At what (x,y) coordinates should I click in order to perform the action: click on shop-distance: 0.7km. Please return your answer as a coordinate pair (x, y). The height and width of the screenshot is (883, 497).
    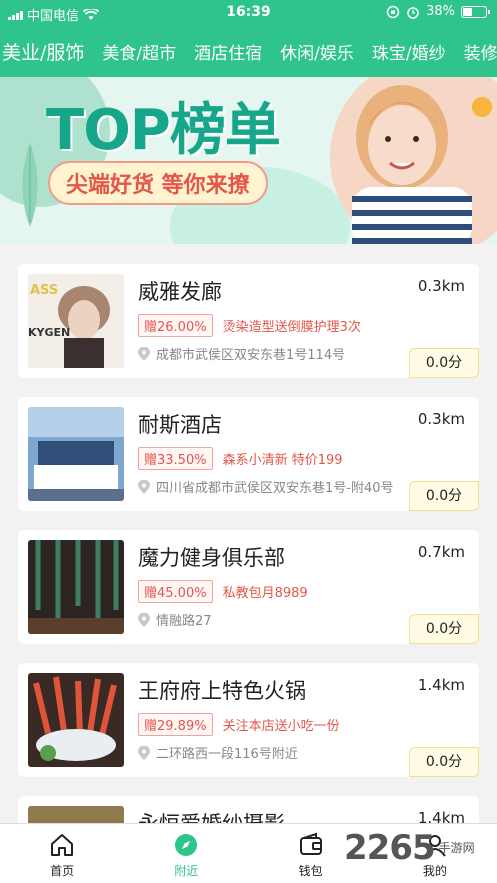
    Looking at the image, I should click on (441, 552).